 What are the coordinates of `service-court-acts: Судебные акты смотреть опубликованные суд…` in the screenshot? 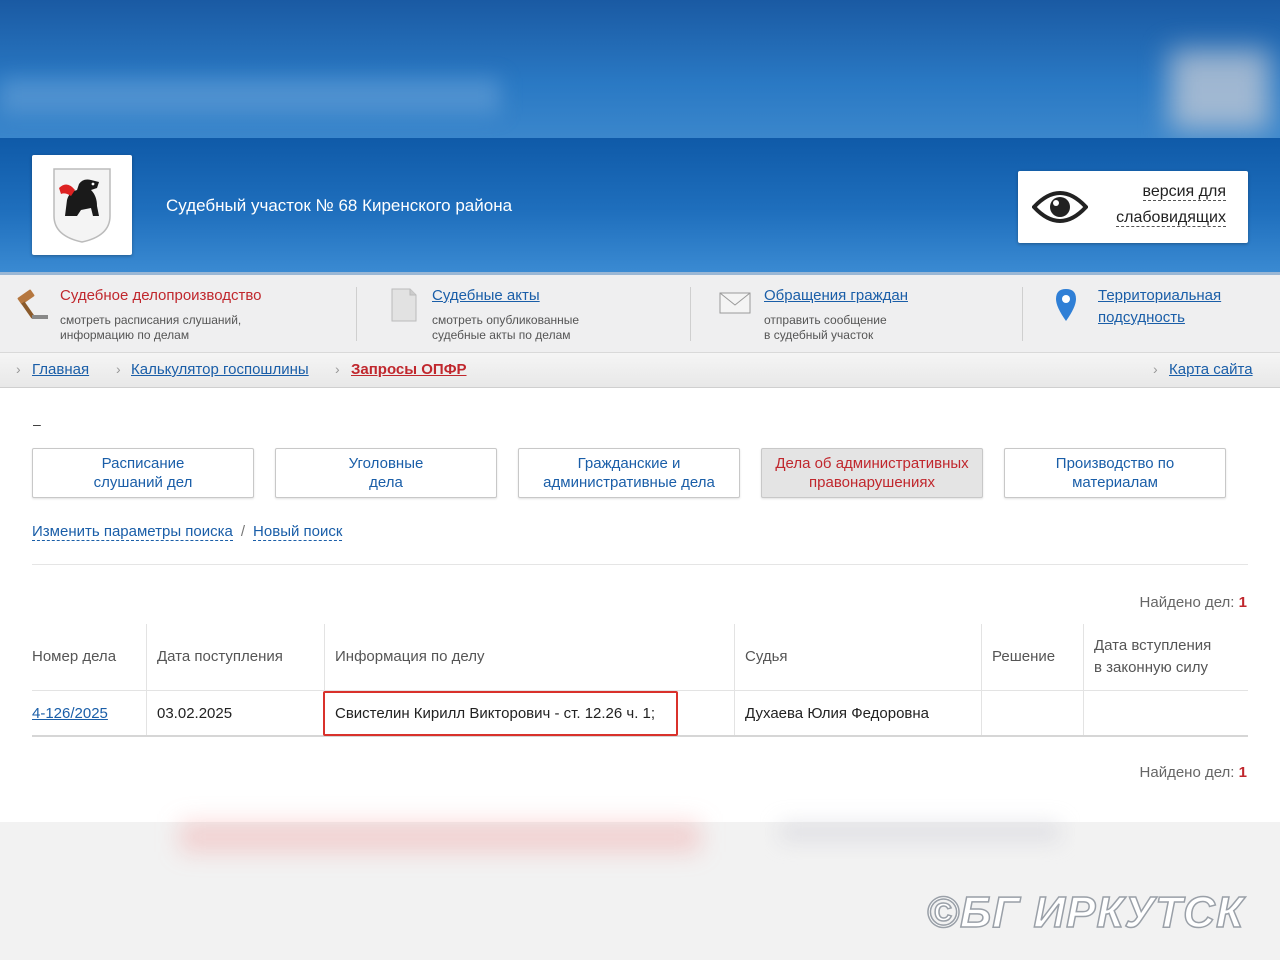 It's located at (531, 317).